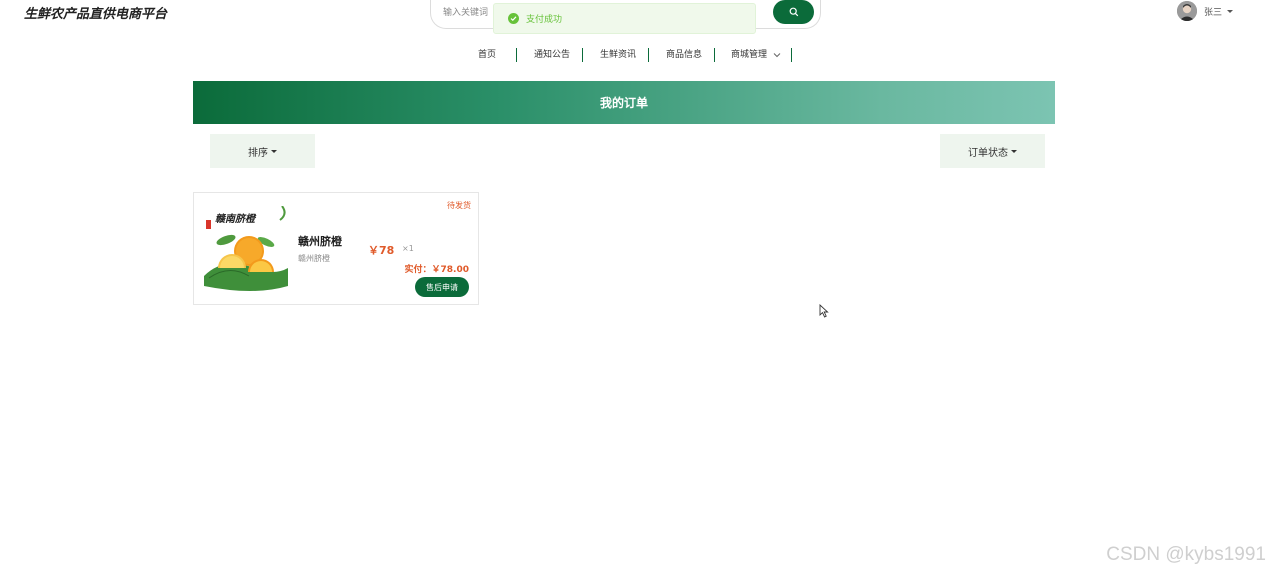 This screenshot has height=572, width=1270. What do you see at coordinates (1186, 554) in the screenshot?
I see `watermark: CSDN @kybs1991` at bounding box center [1186, 554].